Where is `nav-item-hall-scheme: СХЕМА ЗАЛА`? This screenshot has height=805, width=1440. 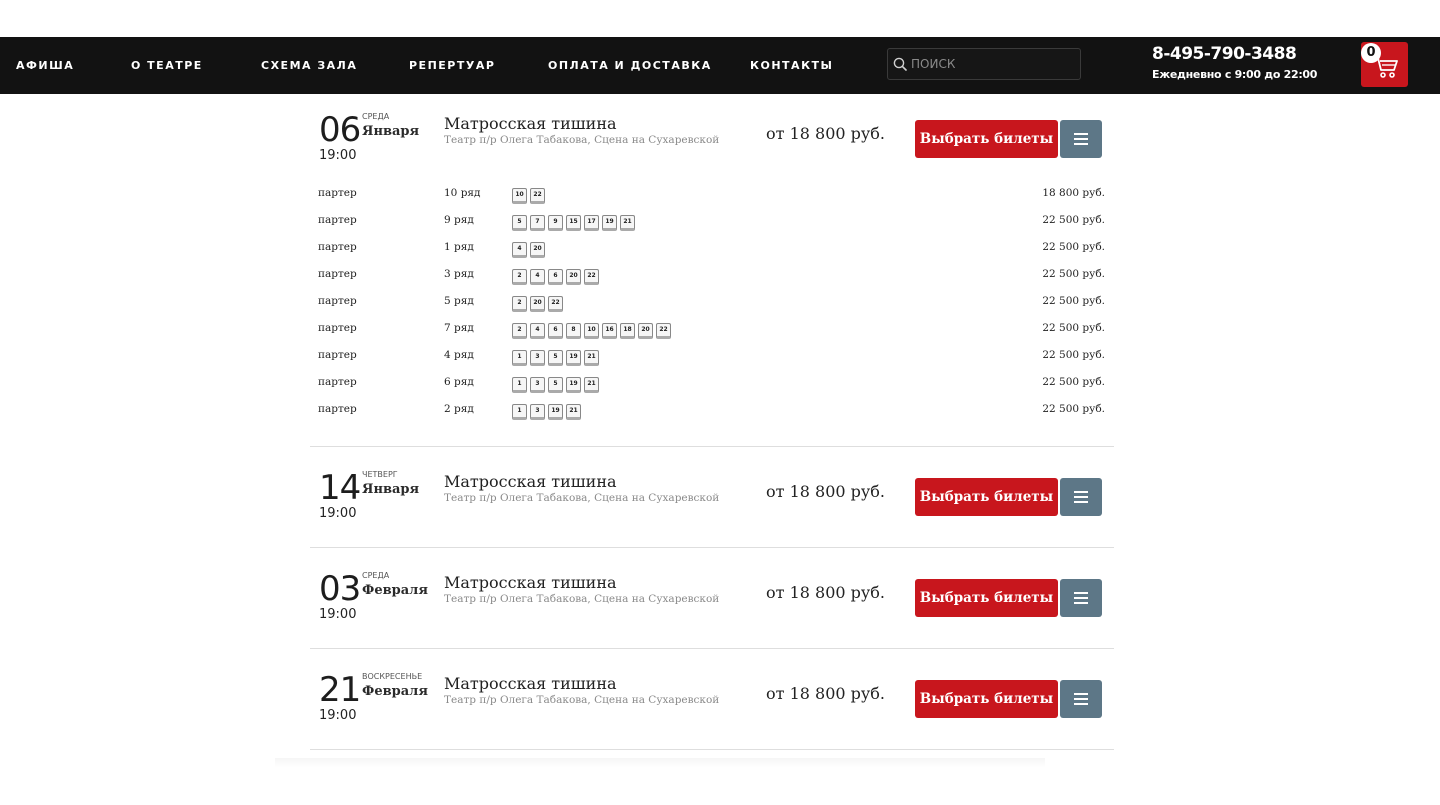
nav-item-hall-scheme: СХЕМА ЗАЛА is located at coordinates (309, 65).